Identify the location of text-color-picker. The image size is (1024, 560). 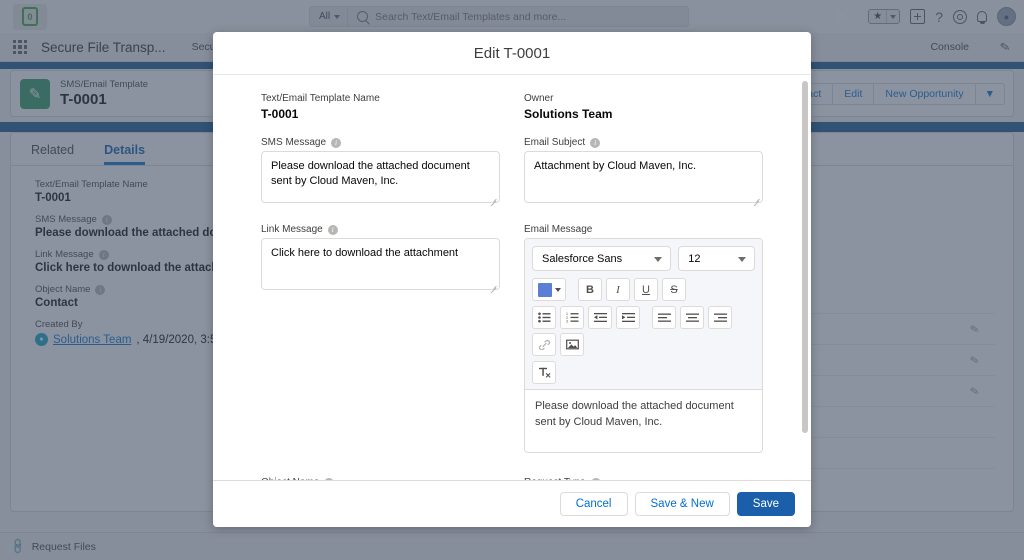
(549, 289).